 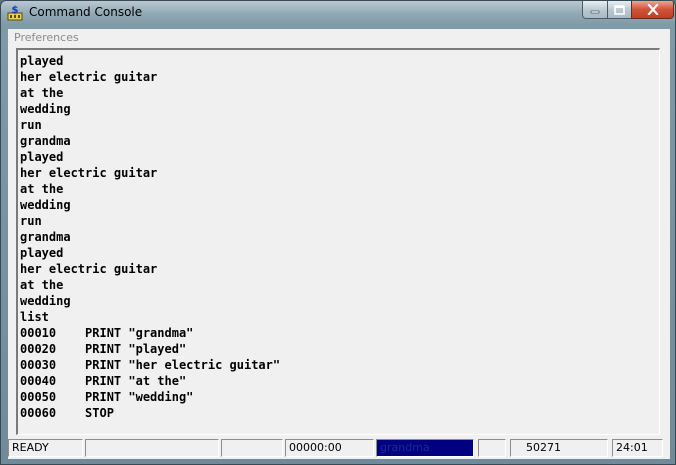 I want to click on status-program-name: grandma, so click(x=425, y=448).